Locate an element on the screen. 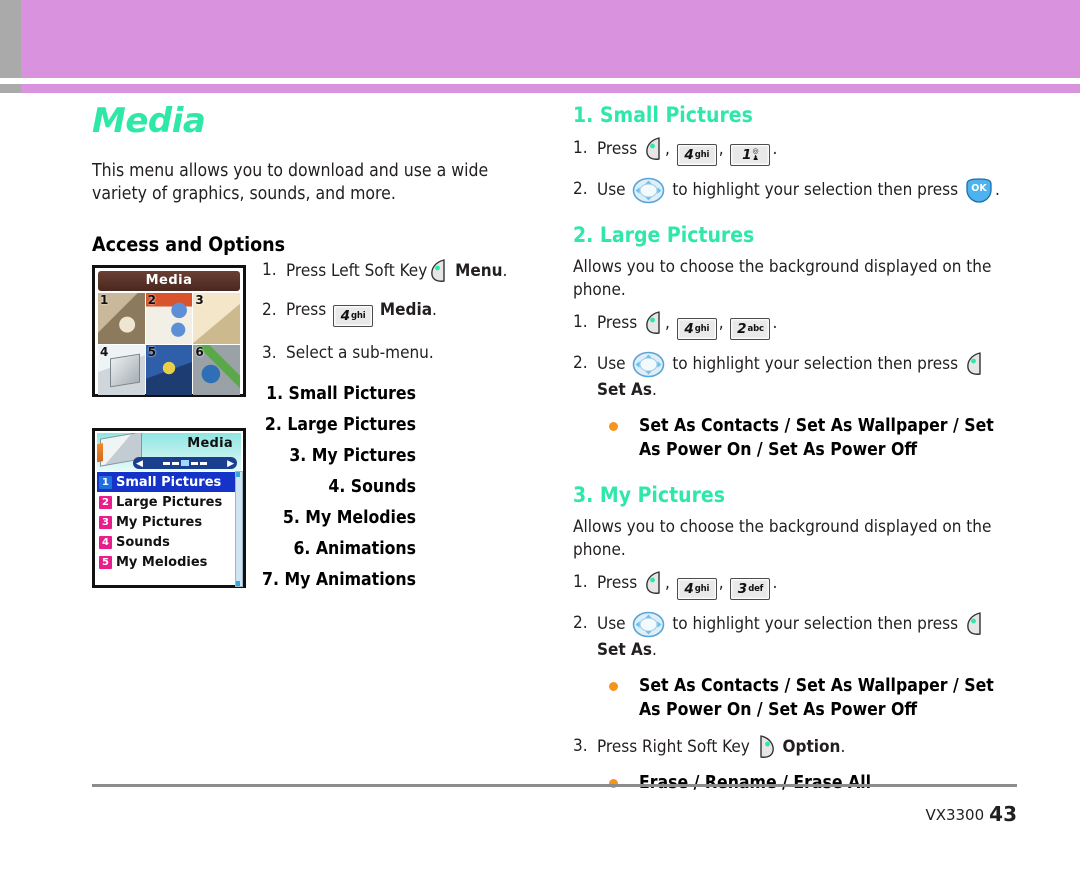 The image size is (1080, 872). list-item-small-pictures: 1 Small Pictures is located at coordinates (169, 482).